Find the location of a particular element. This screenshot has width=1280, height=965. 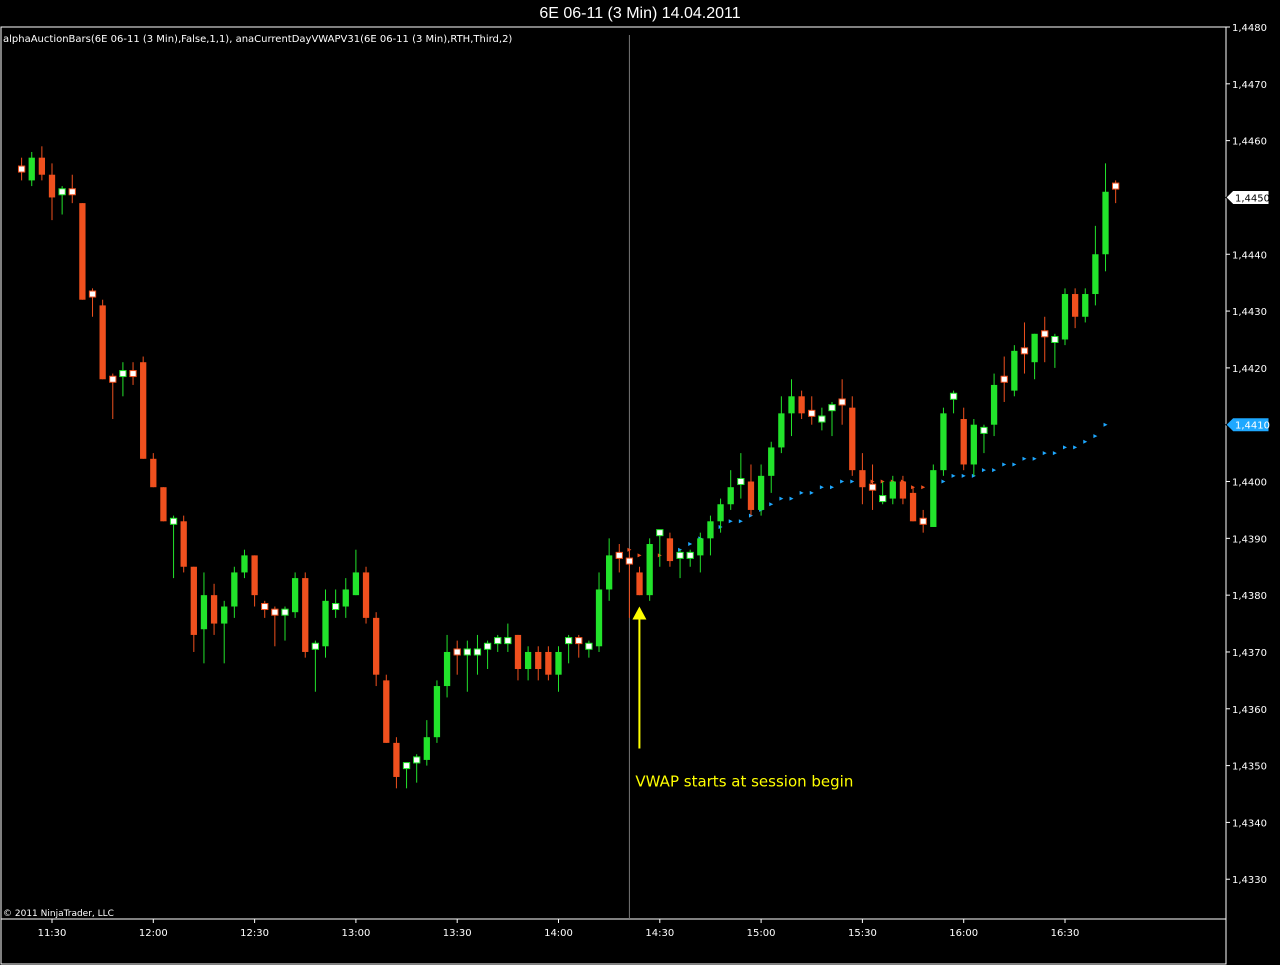

price-tick-label: 1,4370 is located at coordinates (1249, 653).